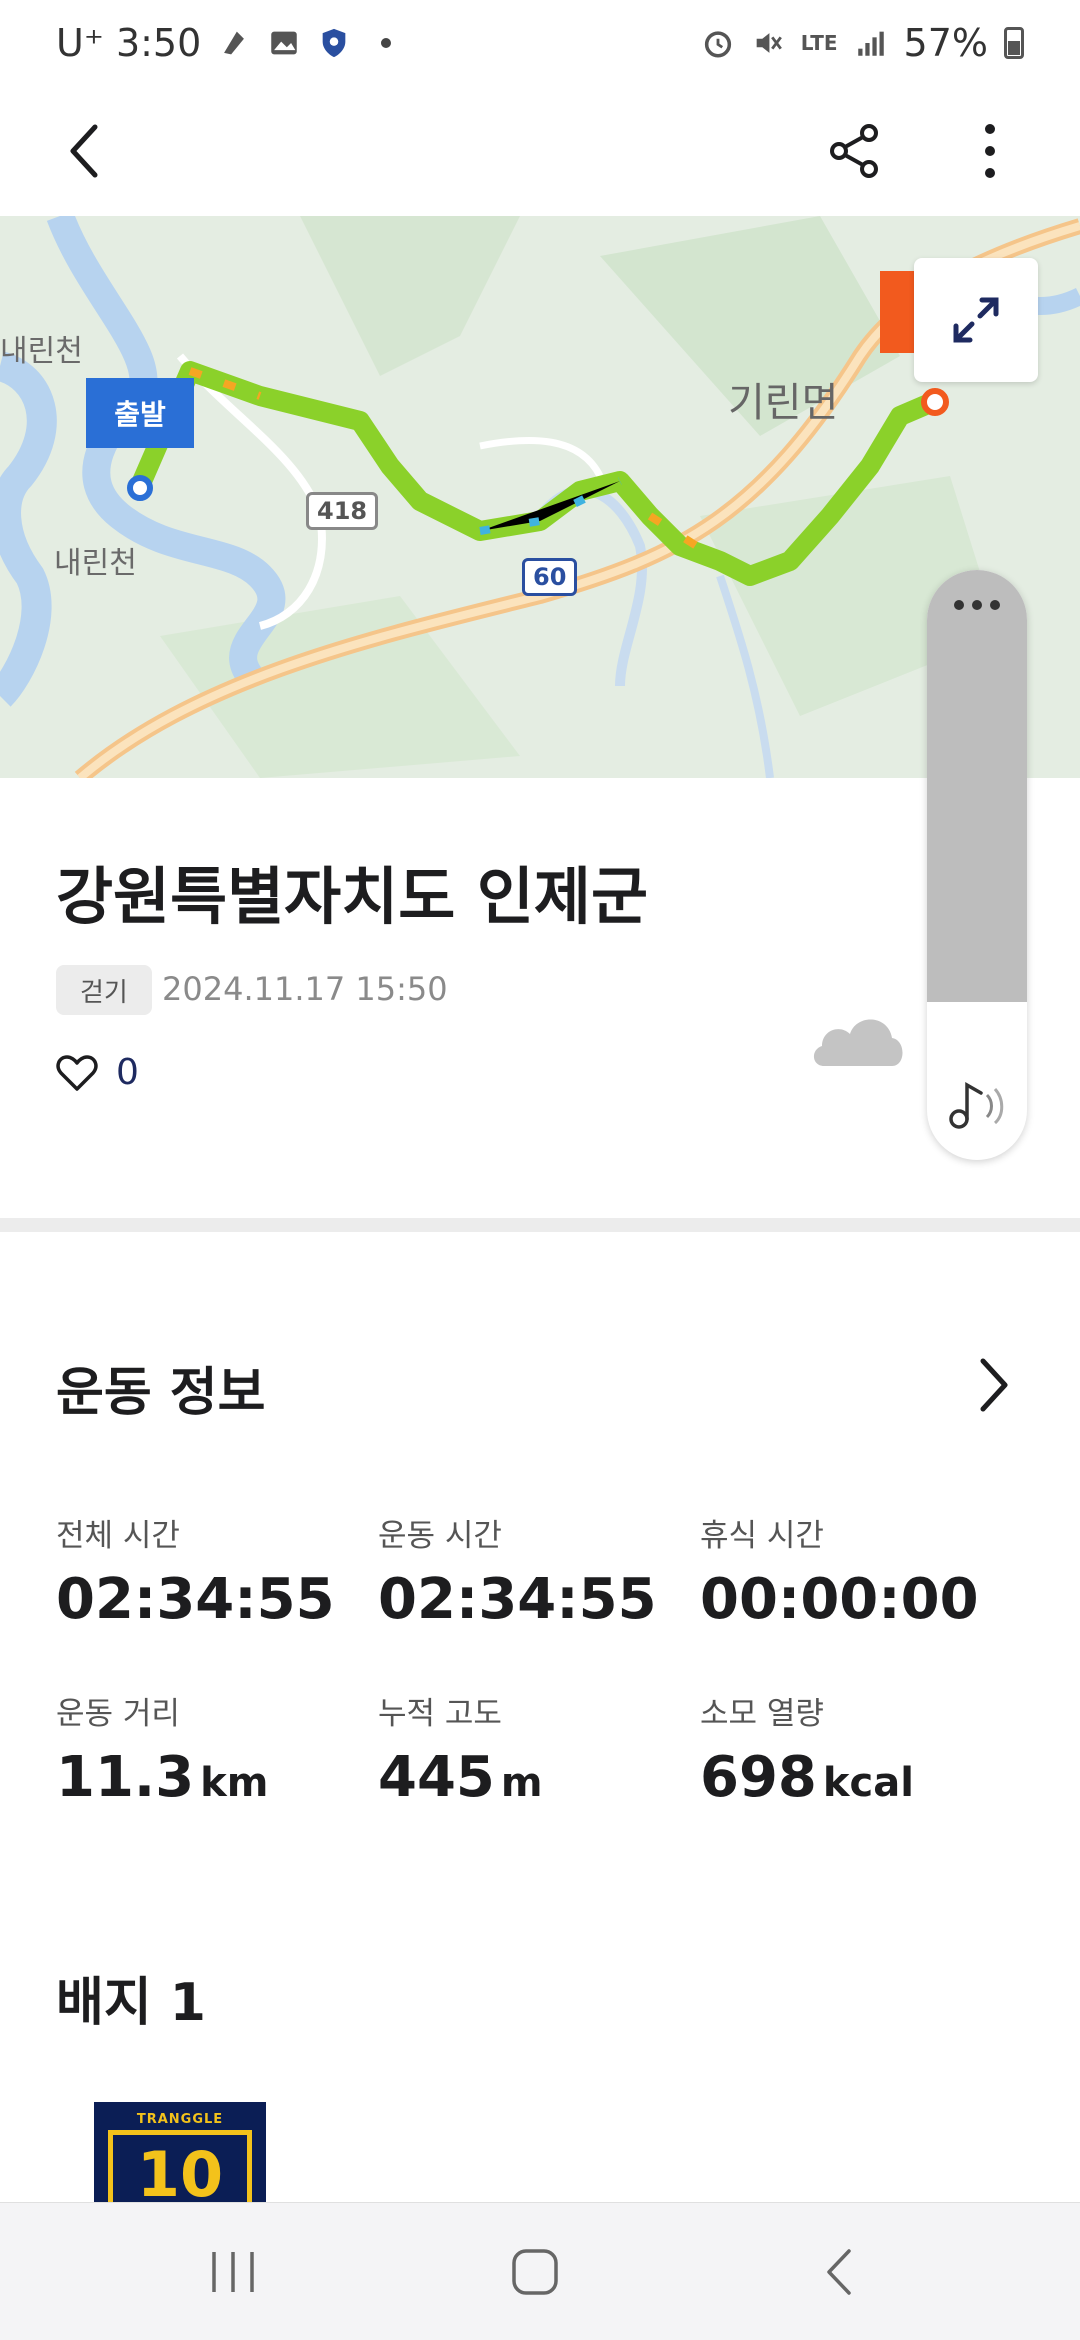 The image size is (1080, 2340). I want to click on stat-rest-time: 휴식 시간 00:00:00, so click(860, 1571).